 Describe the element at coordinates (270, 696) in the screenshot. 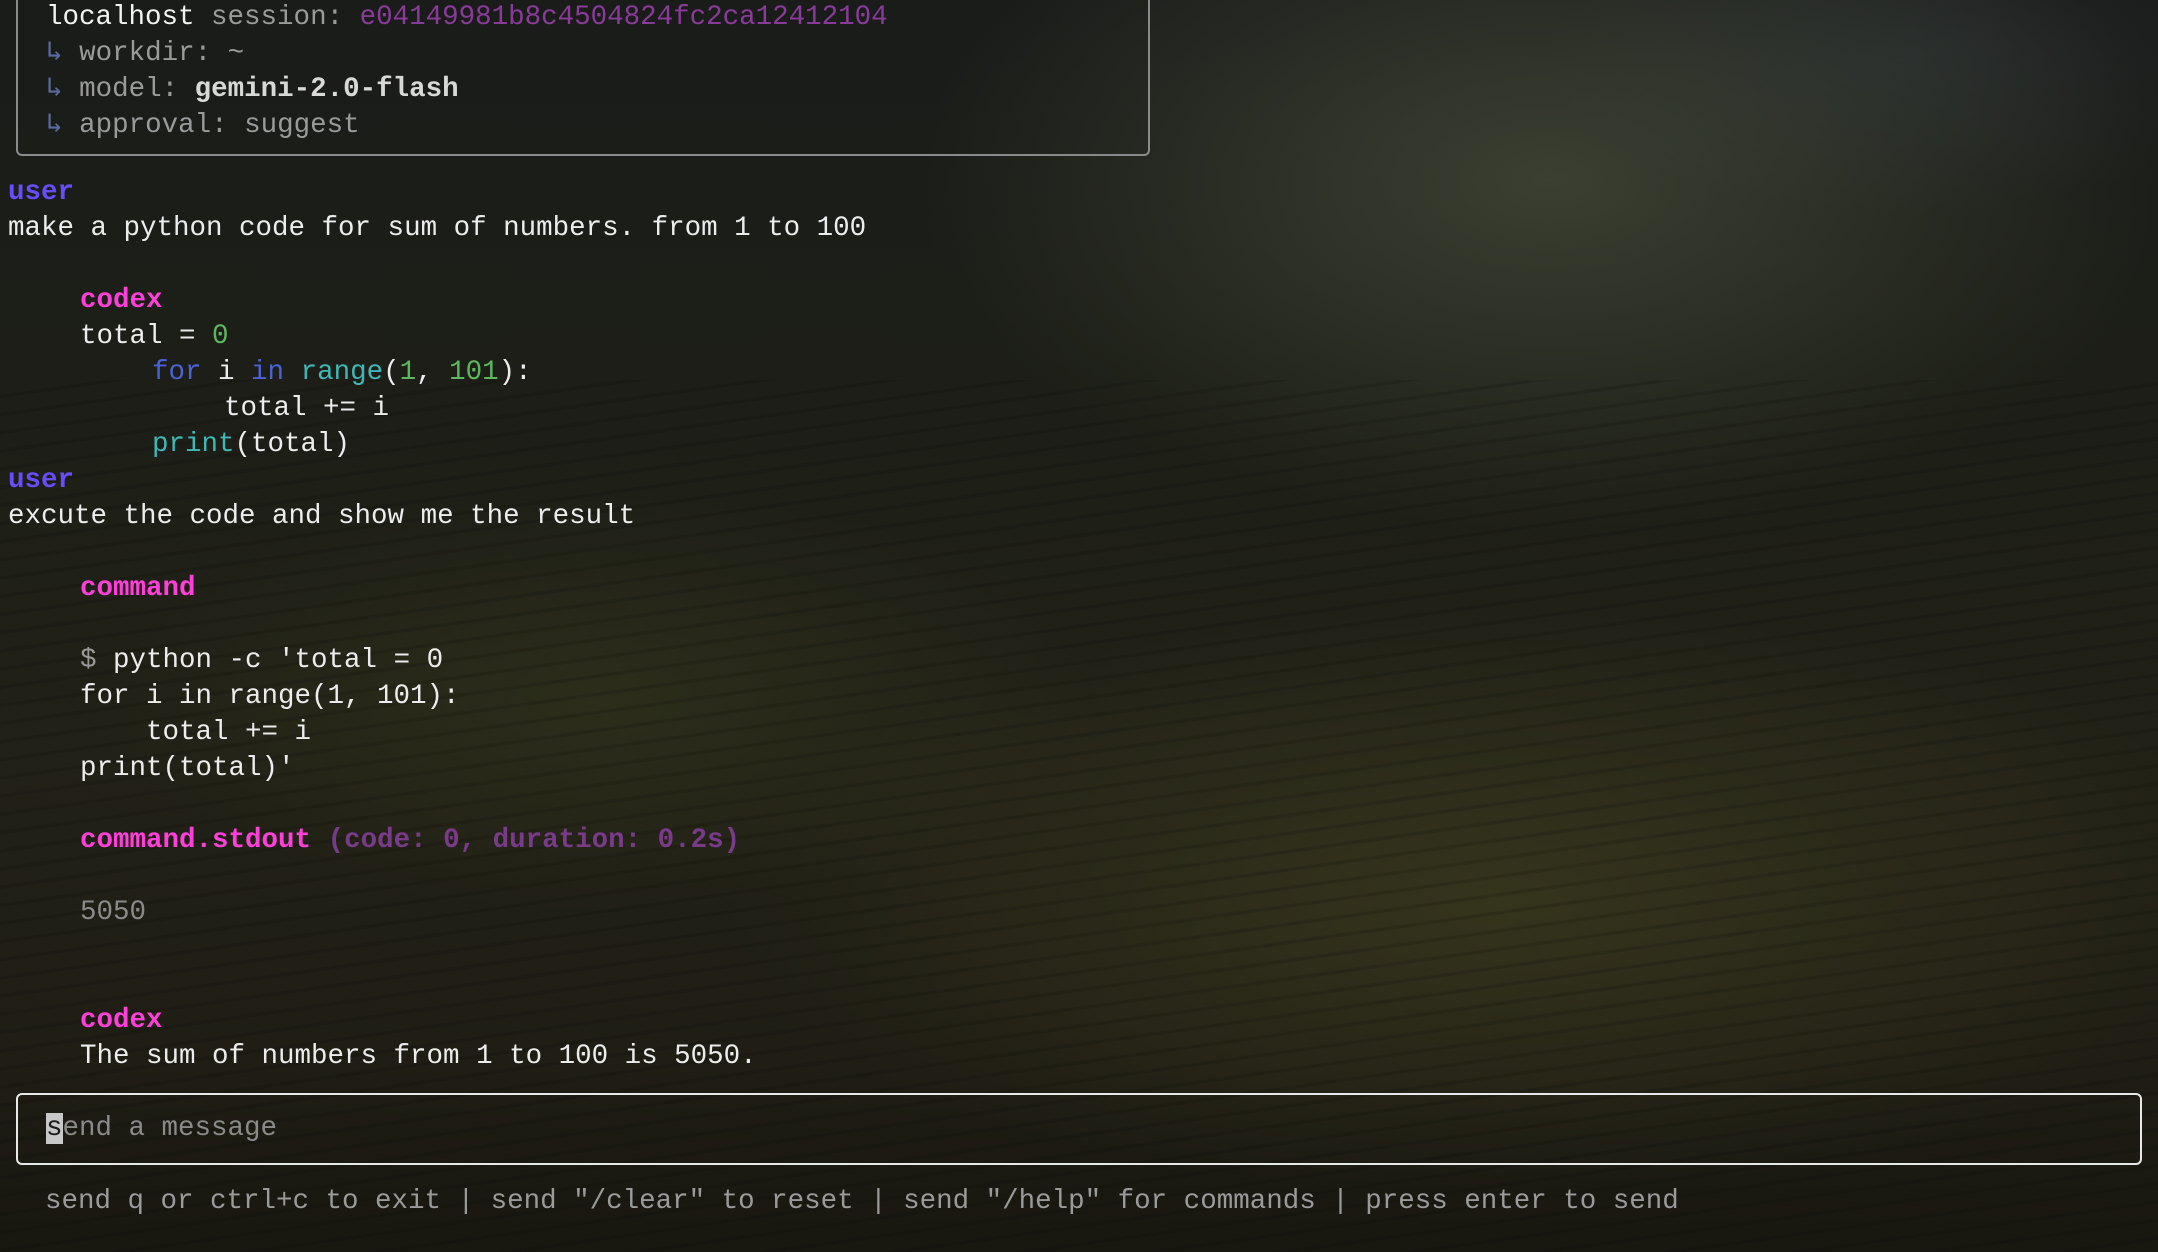

I see `command-line-2: for i in range(1, 101):` at that location.